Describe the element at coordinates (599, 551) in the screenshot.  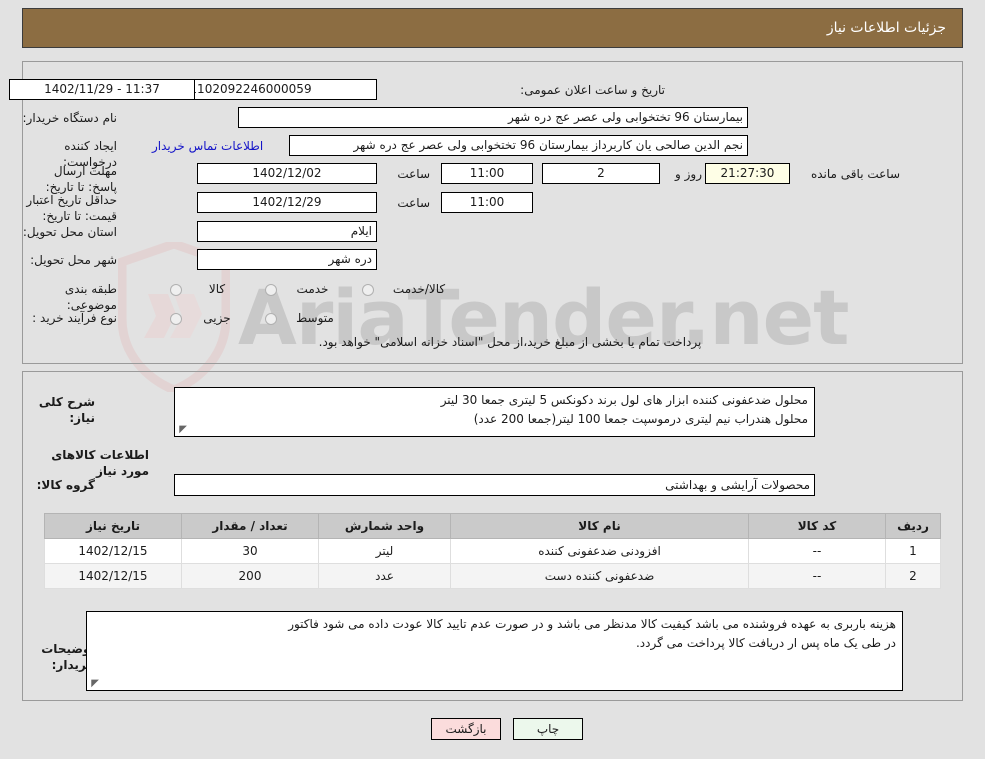
I see `cell-name: افزودنی ضدعفونی کننده` at that location.